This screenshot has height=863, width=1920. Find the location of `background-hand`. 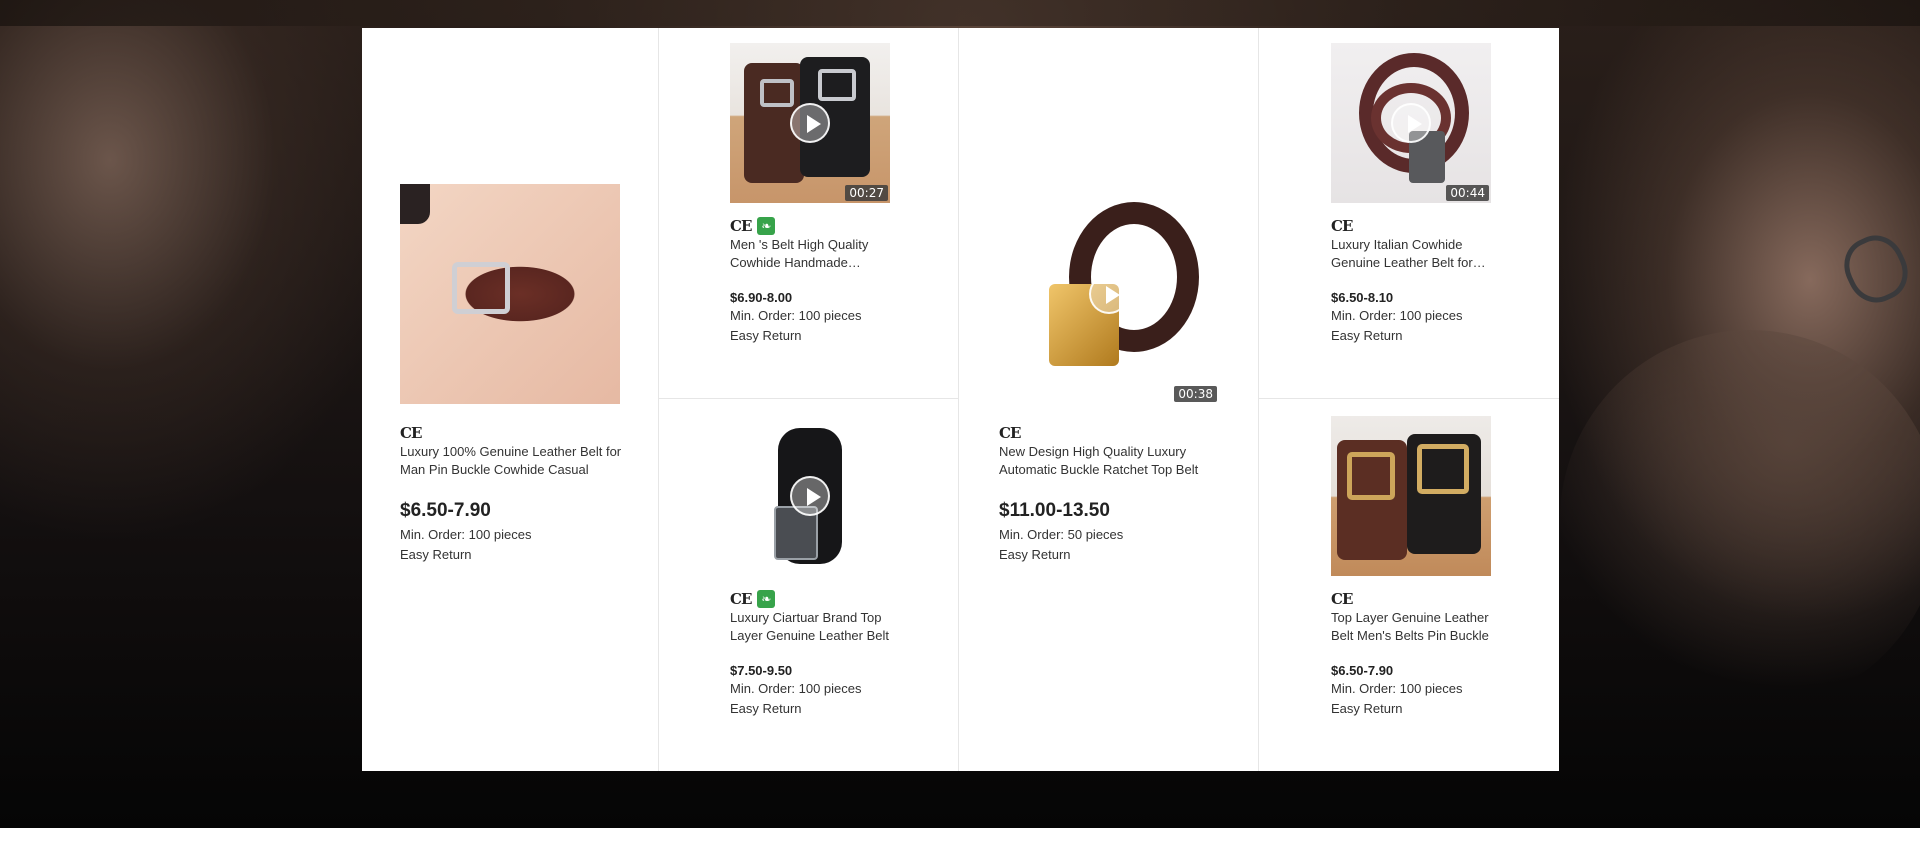

background-hand is located at coordinates (1740, 520).